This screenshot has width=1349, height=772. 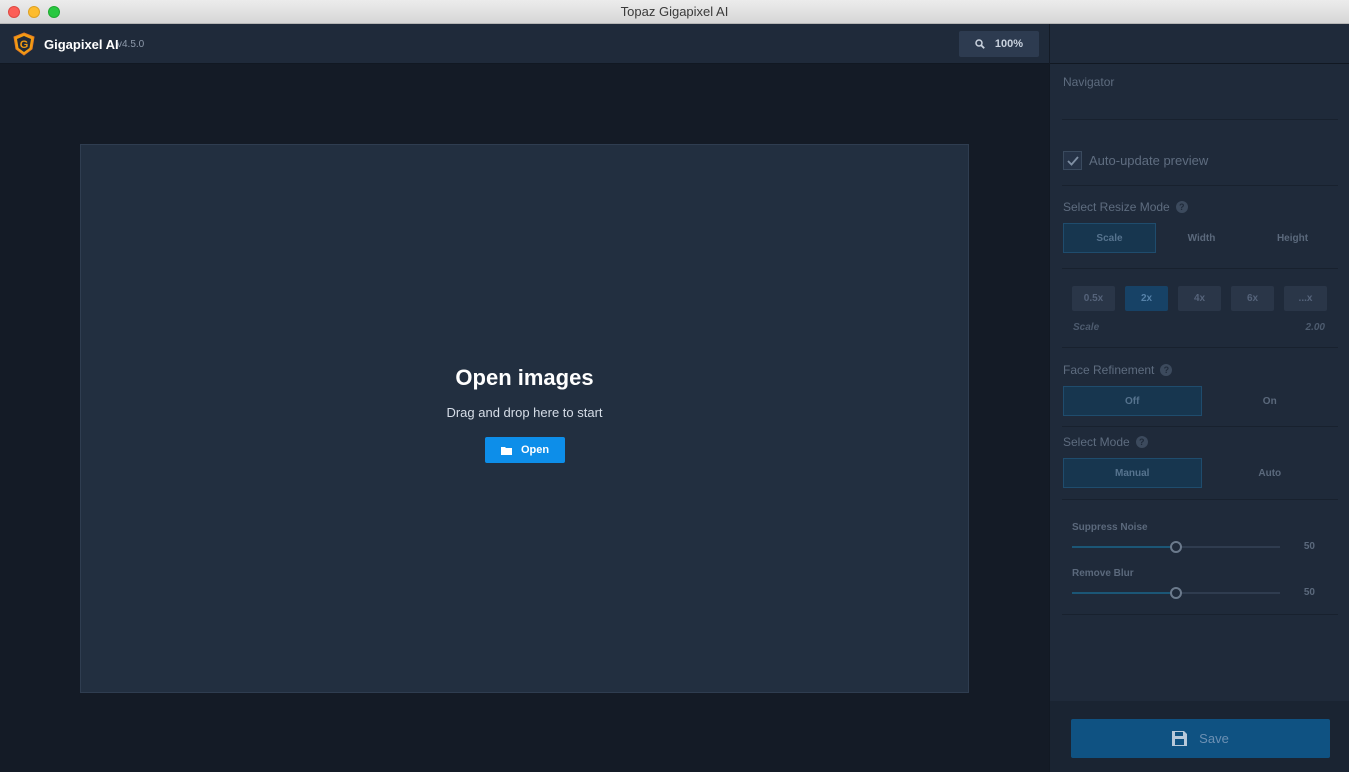 I want to click on remove-blur-value: 50, so click(x=1309, y=592).